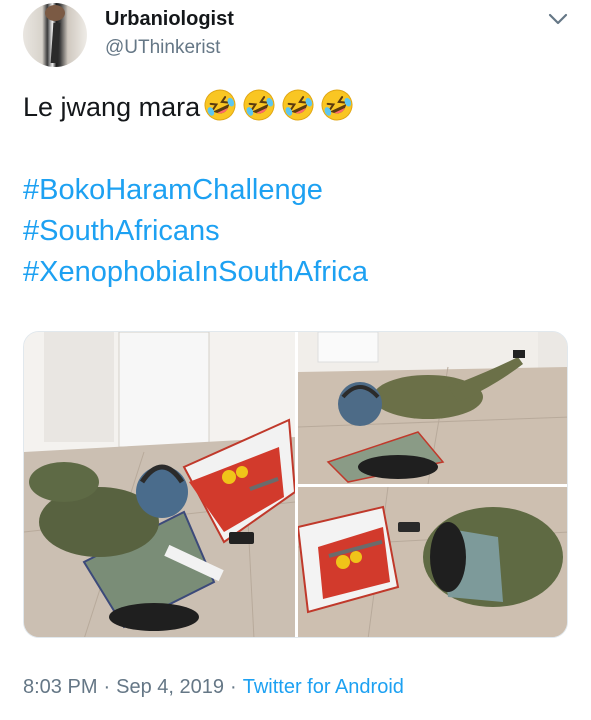  Describe the element at coordinates (55, 13) in the screenshot. I see `avatar-face` at that location.